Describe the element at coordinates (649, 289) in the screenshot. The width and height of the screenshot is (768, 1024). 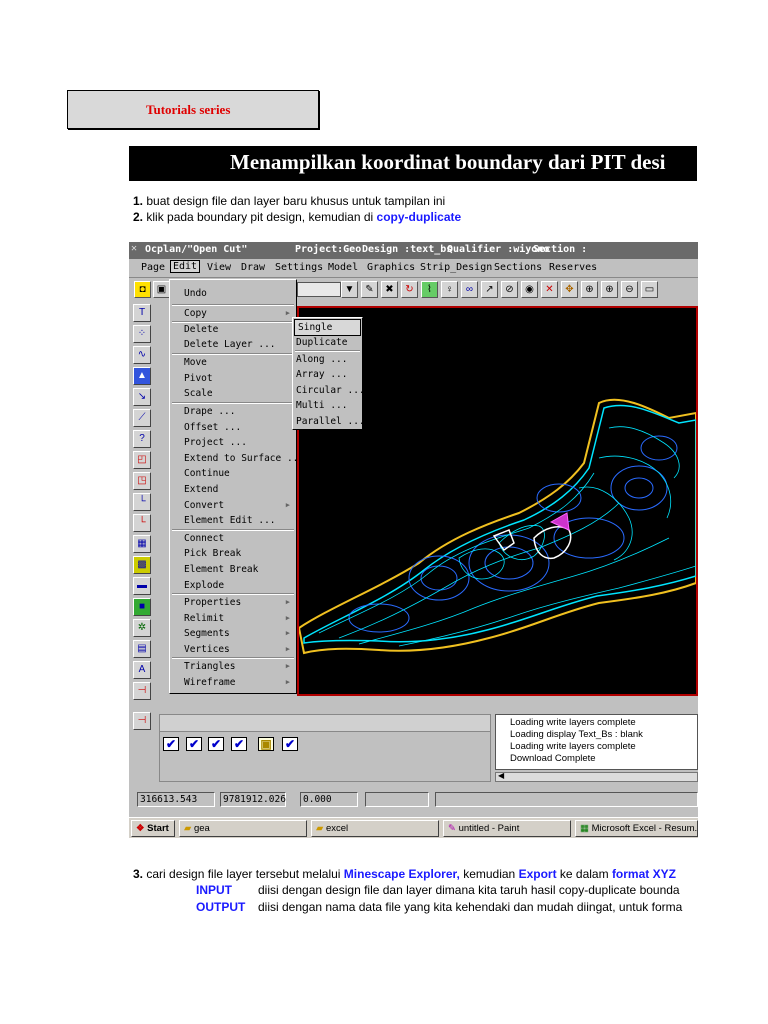
I see `zoom-fit-icon: ▭` at that location.